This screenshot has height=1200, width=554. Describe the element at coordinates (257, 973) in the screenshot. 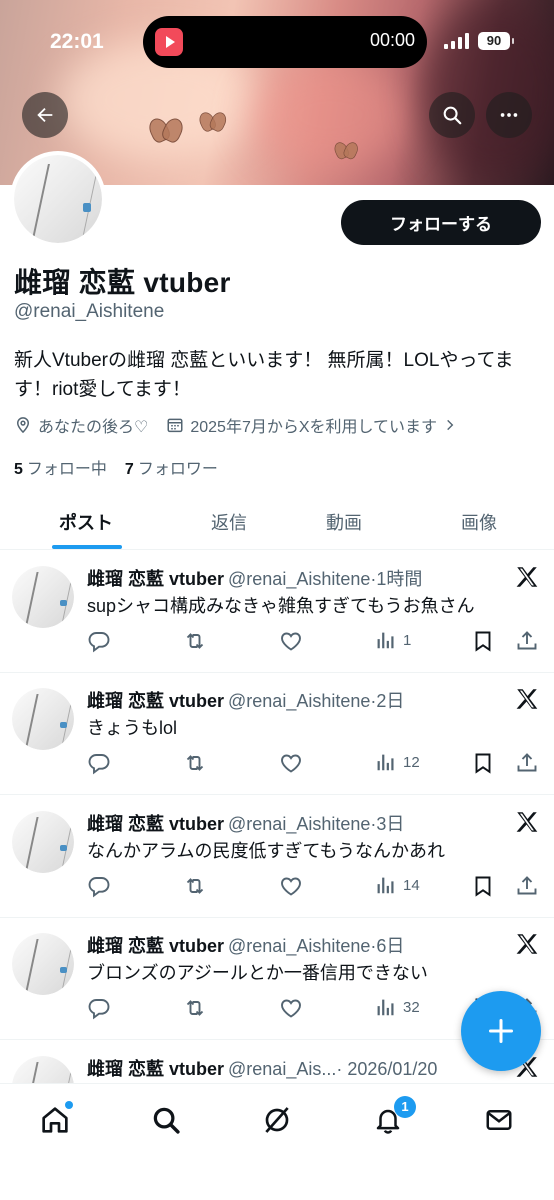

I see `post-text: ブロンズのアジールとか一番信用できない` at that location.